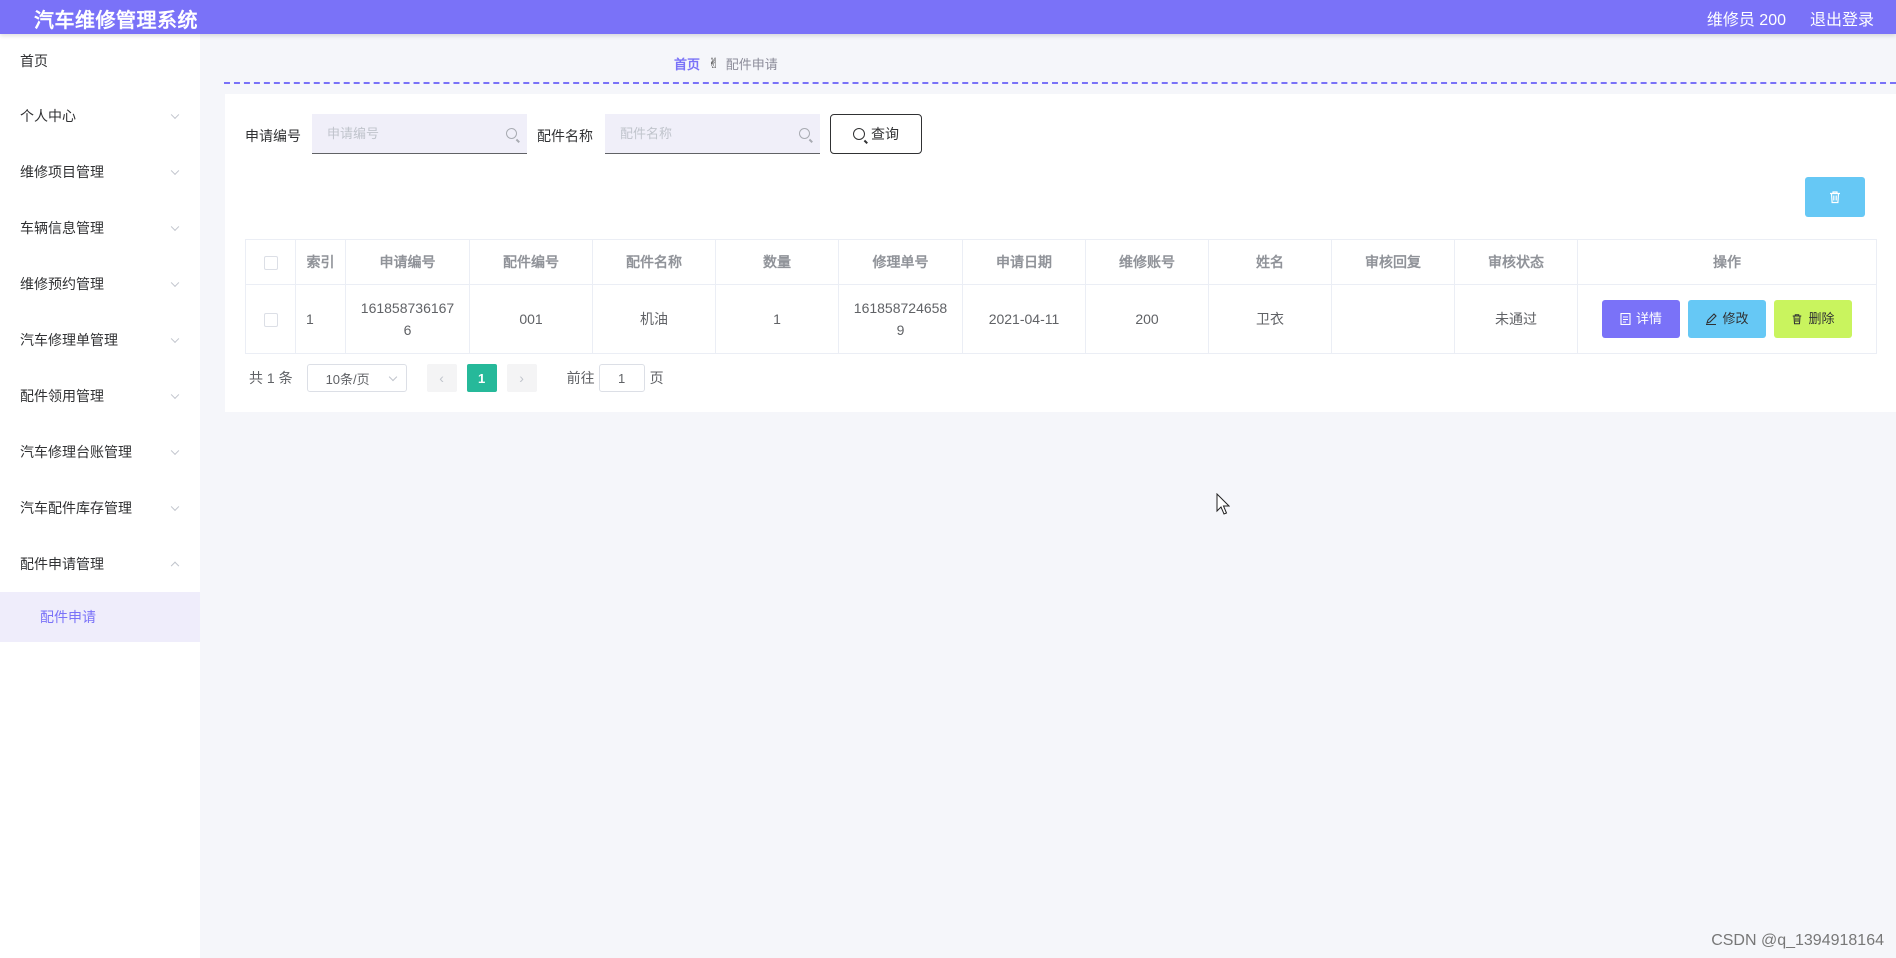  What do you see at coordinates (621, 378) in the screenshot?
I see `goto-page-input` at bounding box center [621, 378].